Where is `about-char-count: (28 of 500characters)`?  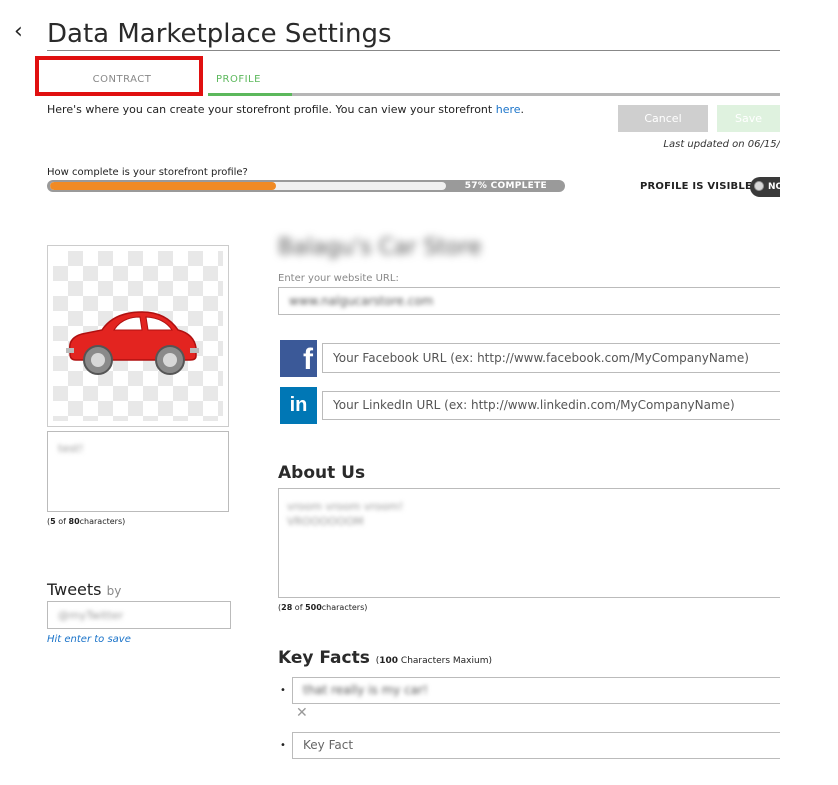 about-char-count: (28 of 500characters) is located at coordinates (323, 607).